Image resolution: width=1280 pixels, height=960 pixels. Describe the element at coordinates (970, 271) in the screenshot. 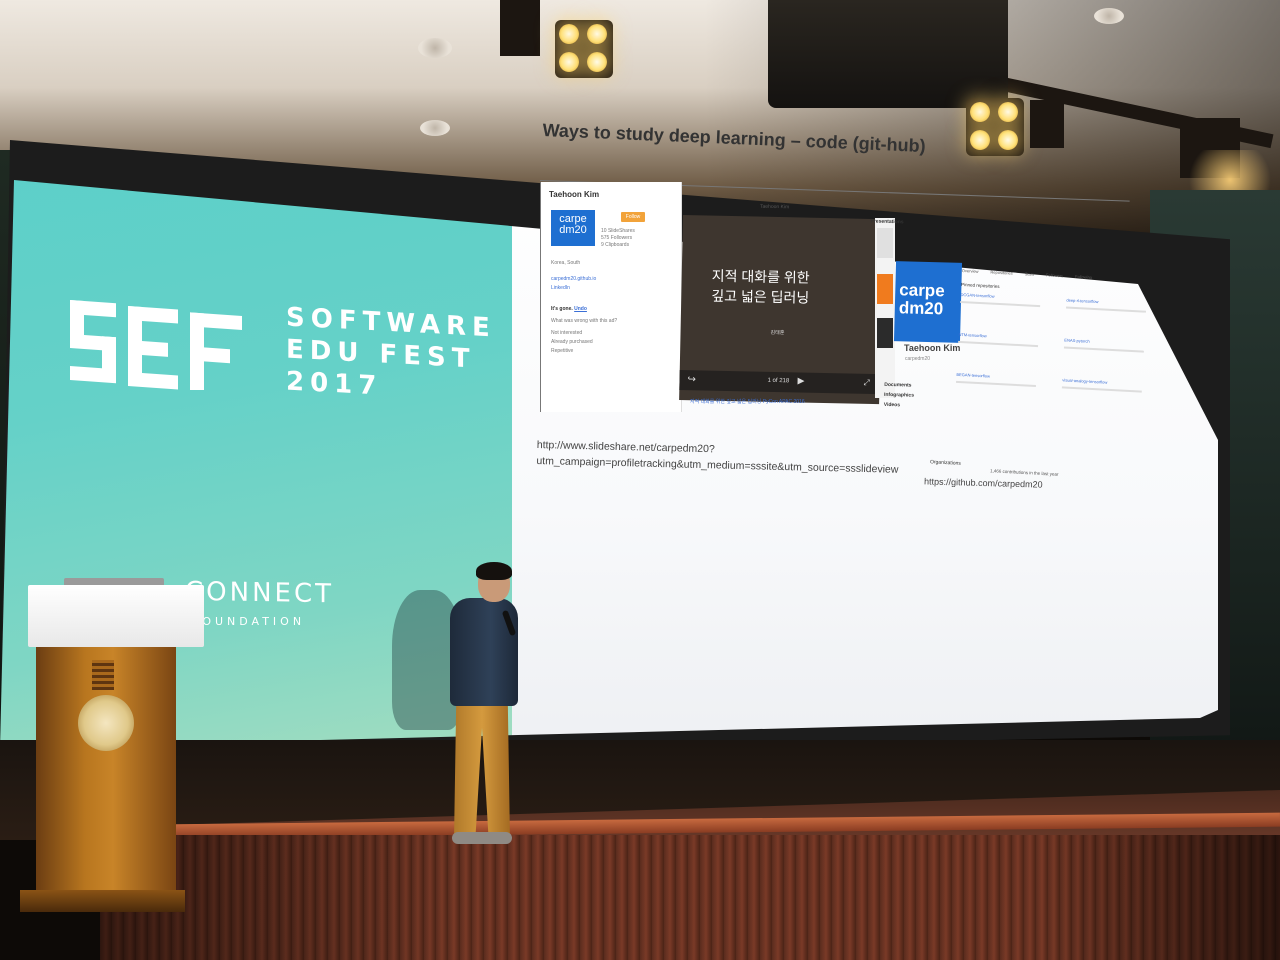

I see `tab-overview: Overview` at that location.